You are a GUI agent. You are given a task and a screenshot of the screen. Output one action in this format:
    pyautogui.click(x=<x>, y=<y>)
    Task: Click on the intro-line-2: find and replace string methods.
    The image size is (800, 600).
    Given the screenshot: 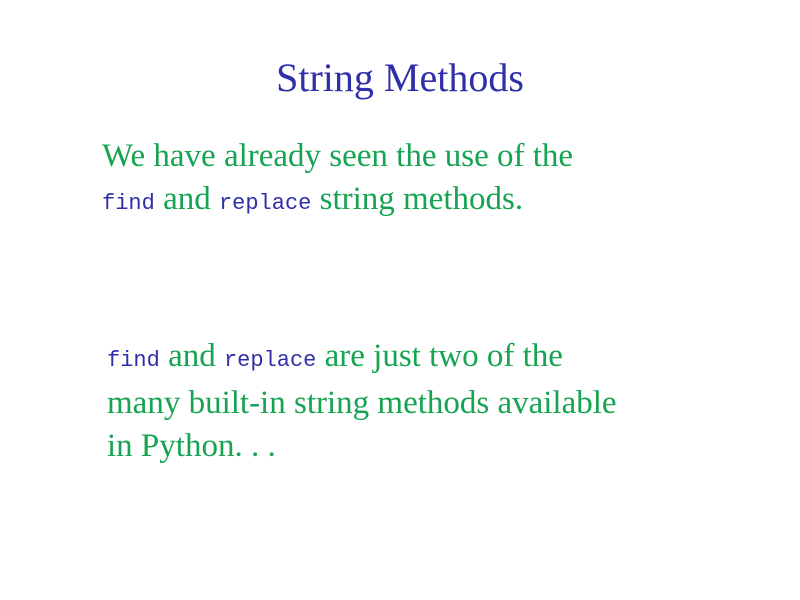 What is the action you would take?
    pyautogui.click(x=337, y=201)
    